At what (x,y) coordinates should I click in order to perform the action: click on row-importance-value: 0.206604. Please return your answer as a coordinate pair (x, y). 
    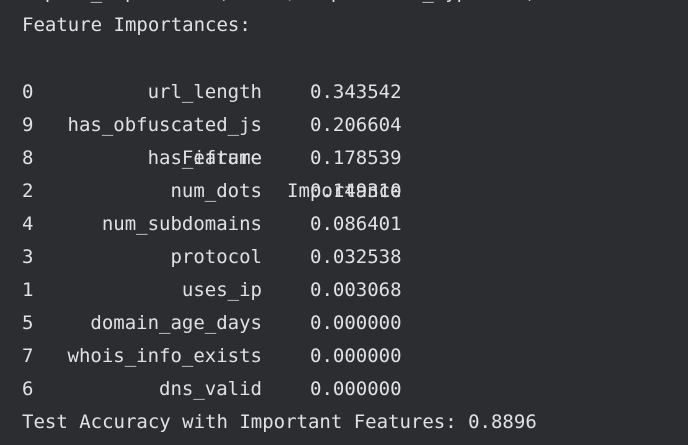
    Looking at the image, I should click on (356, 125).